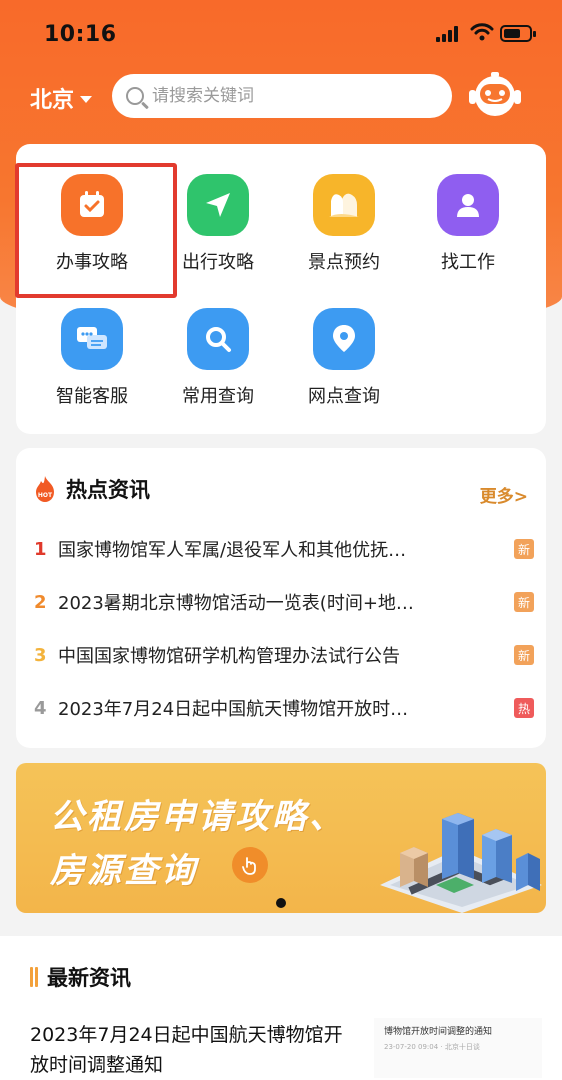 The height and width of the screenshot is (1080, 562). Describe the element at coordinates (92, 396) in the screenshot. I see `service-label: 智能客服` at that location.